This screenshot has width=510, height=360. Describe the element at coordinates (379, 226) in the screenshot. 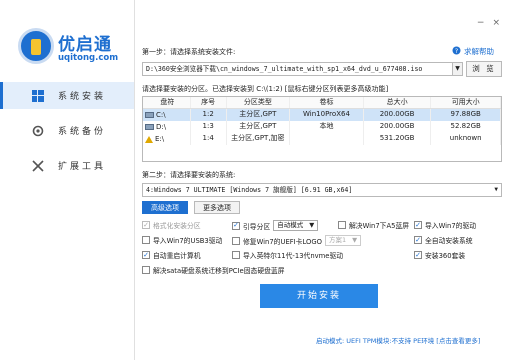

I see `option-label: 解决Win7下A5蓝屏` at that location.